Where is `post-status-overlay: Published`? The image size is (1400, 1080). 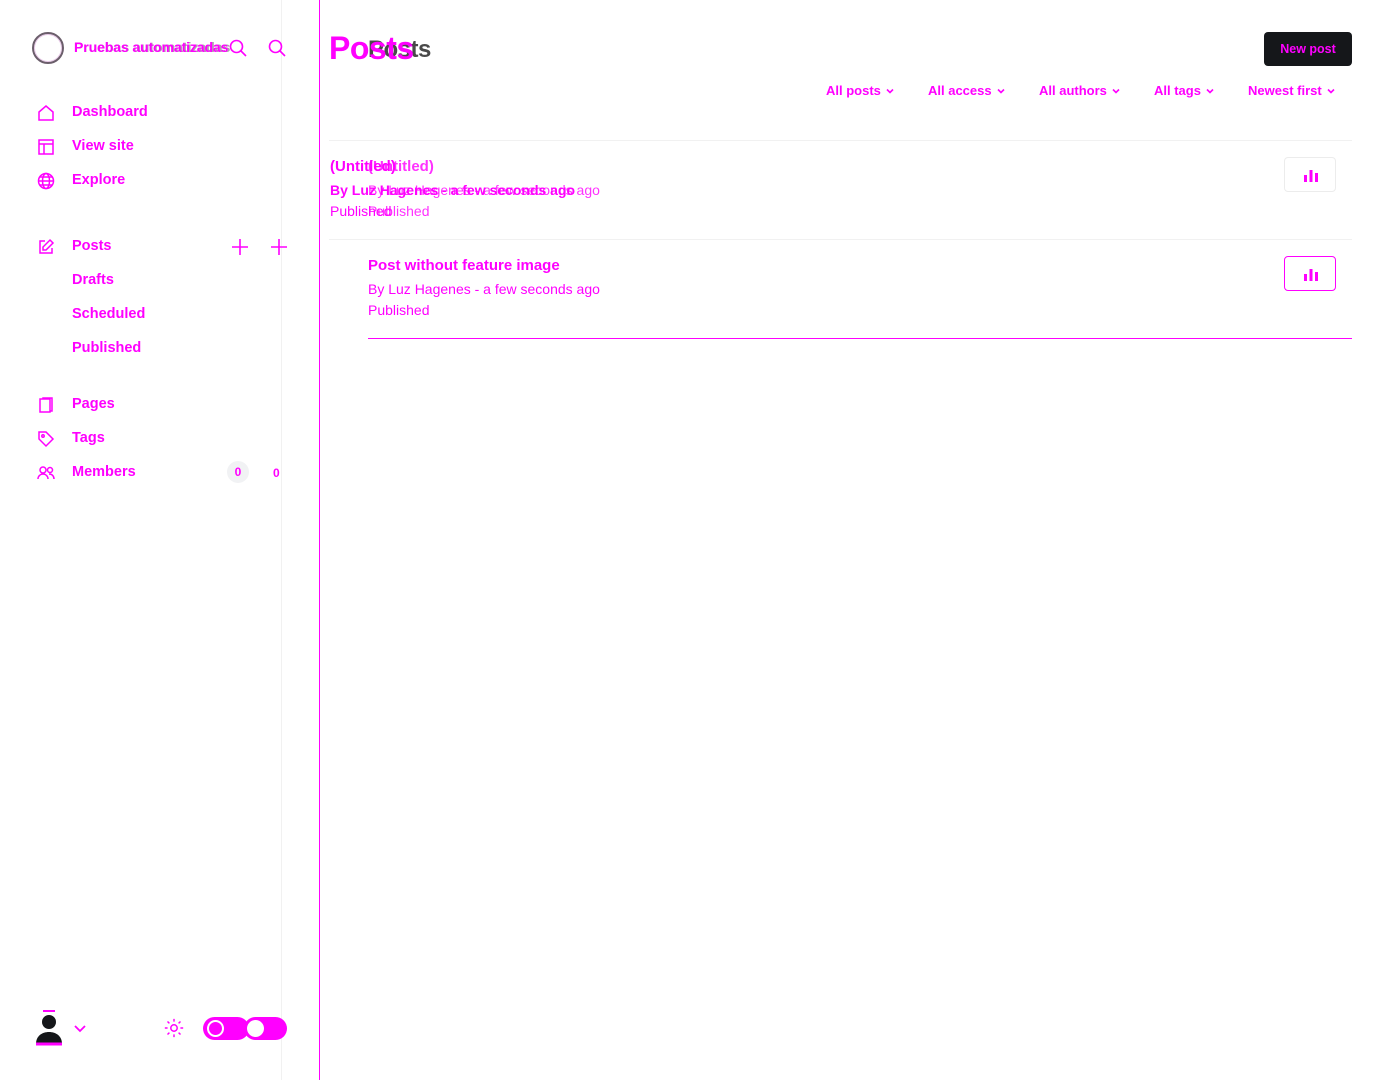 post-status-overlay: Published is located at coordinates (399, 211).